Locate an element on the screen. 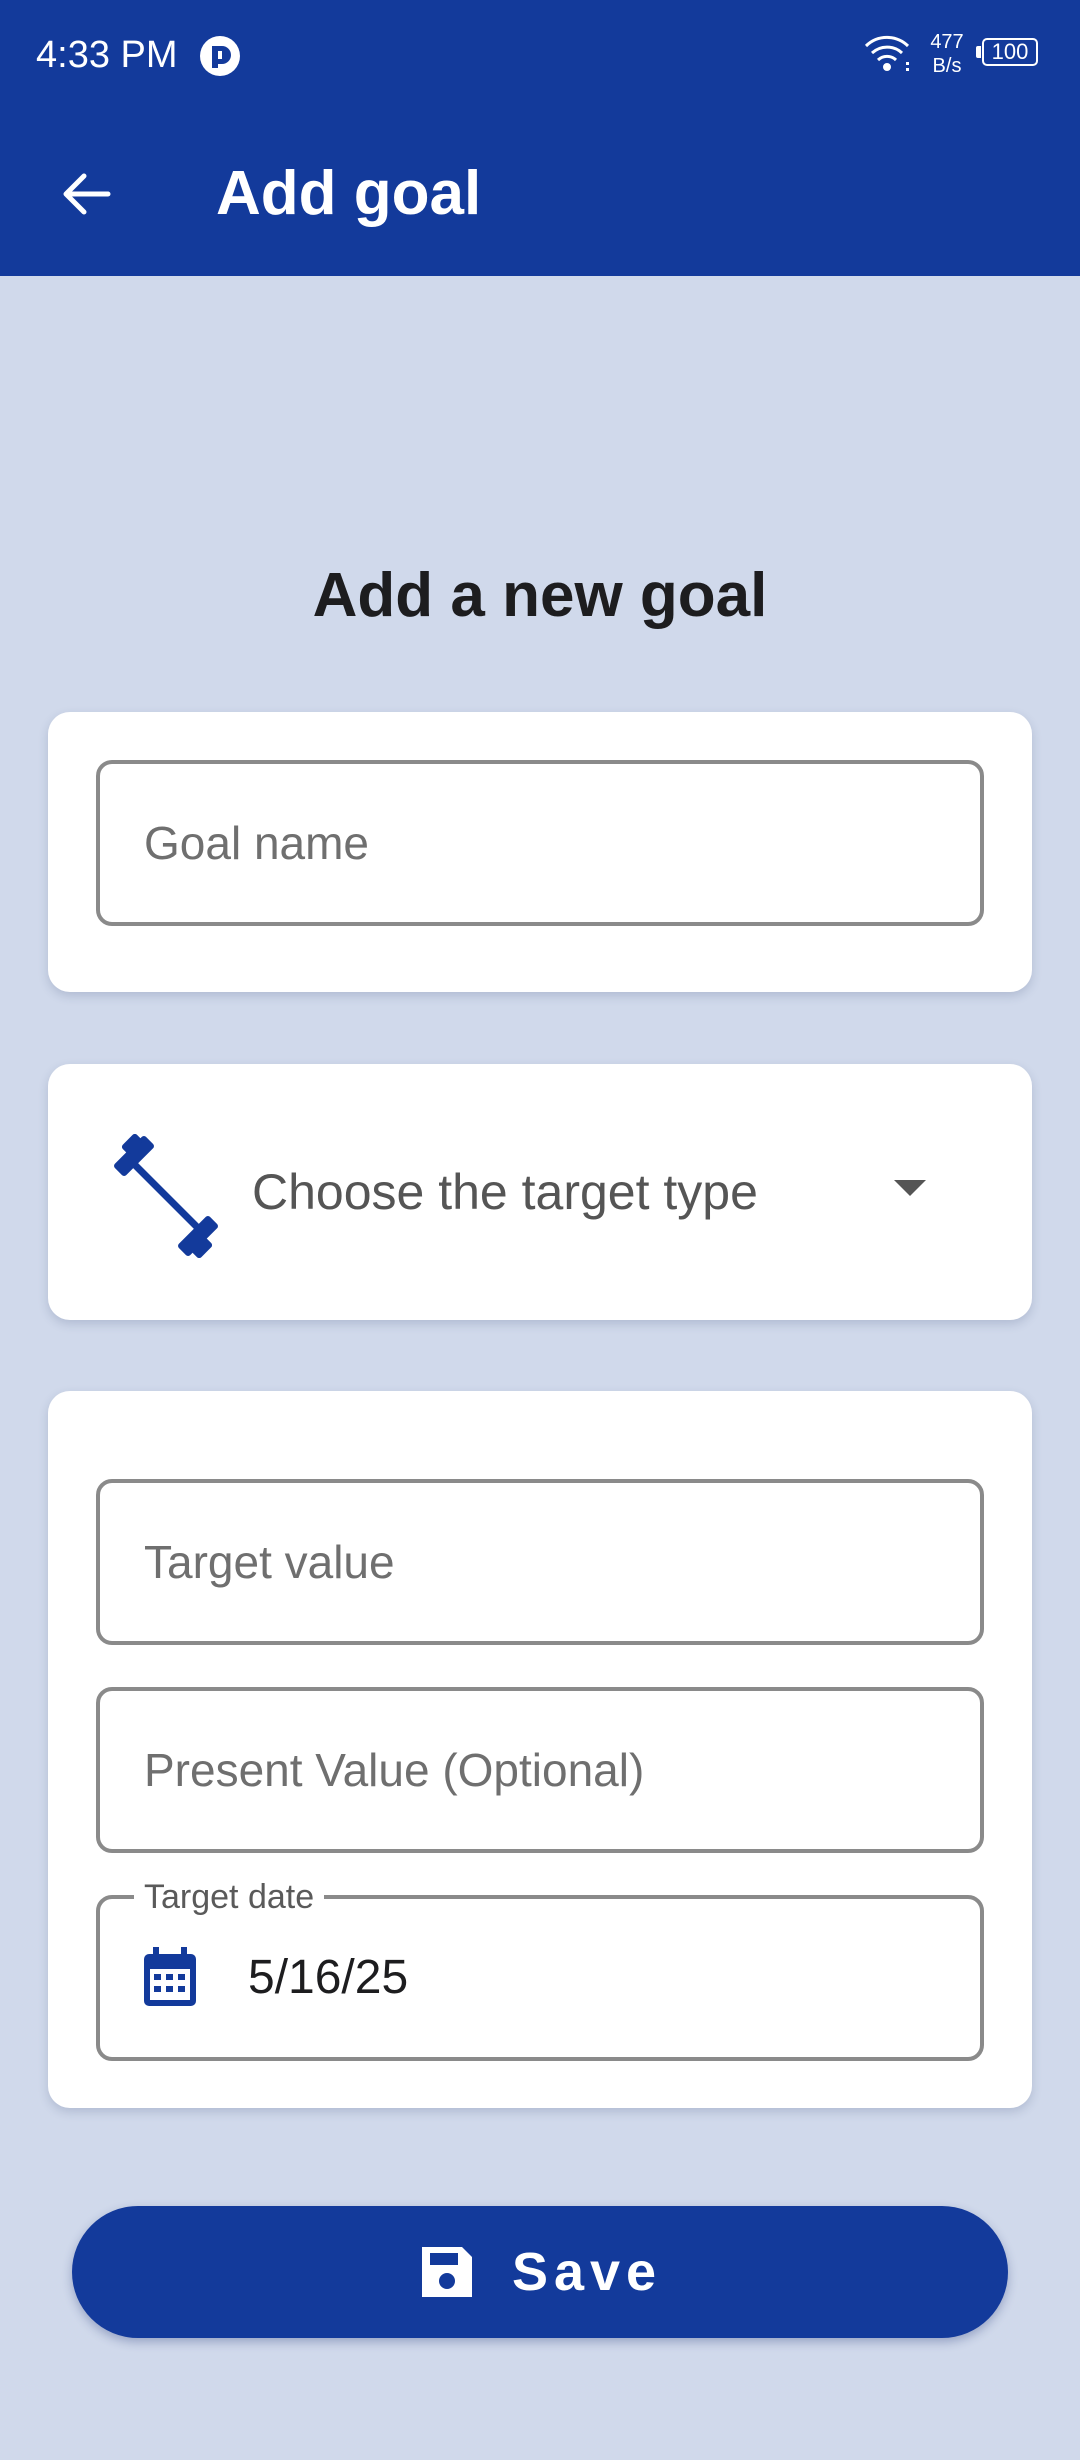 The height and width of the screenshot is (2460, 1080). status-time: 4:33 PM is located at coordinates (107, 55).